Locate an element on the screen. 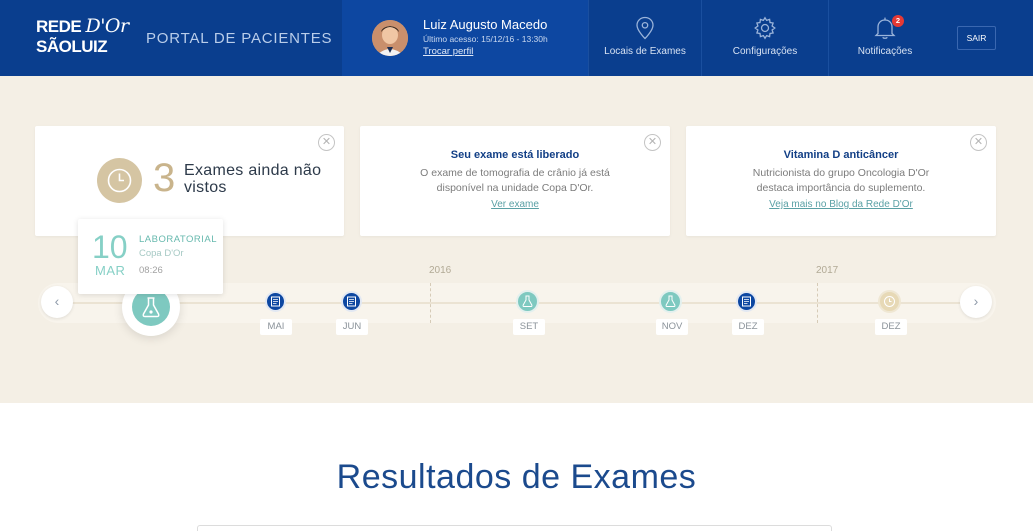  timeline-year-label: 2017 is located at coordinates (827, 270).